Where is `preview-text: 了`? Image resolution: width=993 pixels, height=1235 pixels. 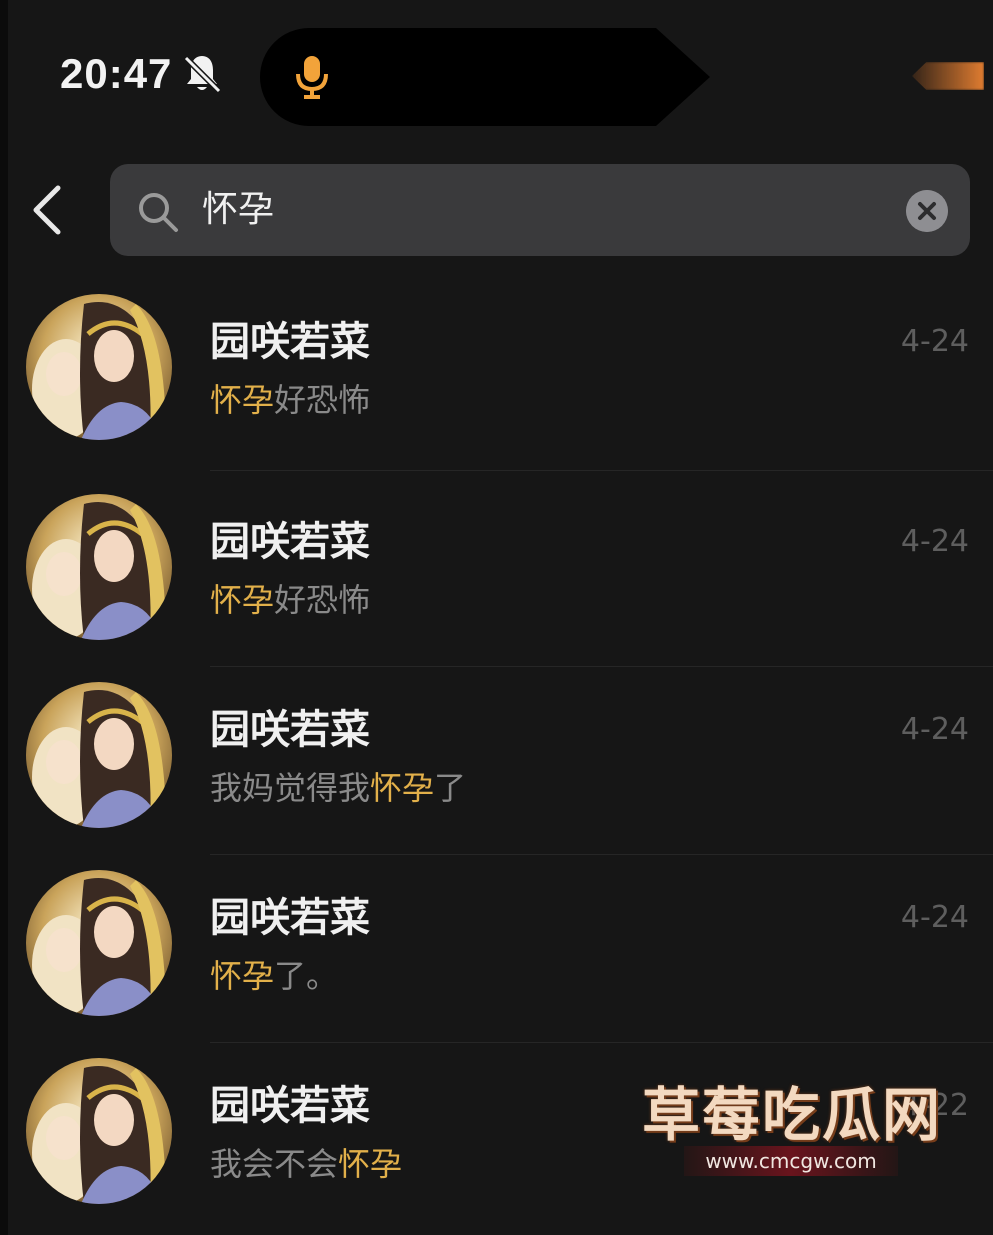
preview-text: 了 is located at coordinates (450, 788).